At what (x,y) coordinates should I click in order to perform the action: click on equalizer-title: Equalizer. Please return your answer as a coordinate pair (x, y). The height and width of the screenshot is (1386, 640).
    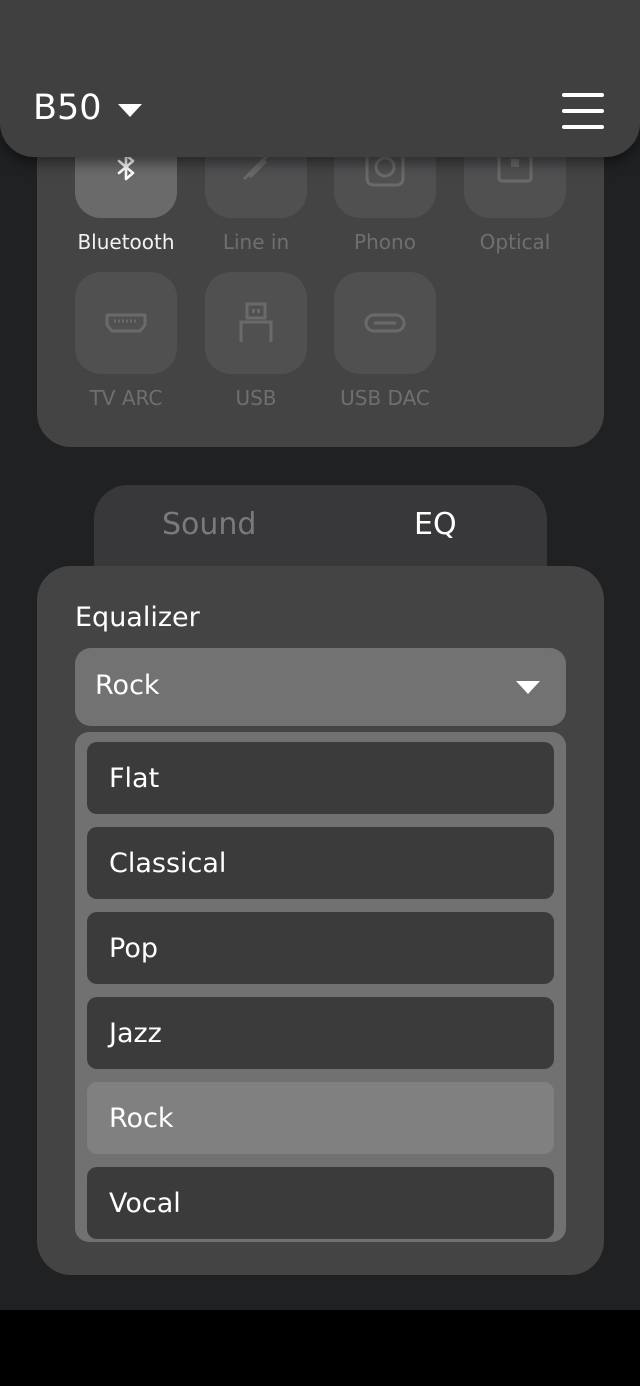
    Looking at the image, I should click on (137, 617).